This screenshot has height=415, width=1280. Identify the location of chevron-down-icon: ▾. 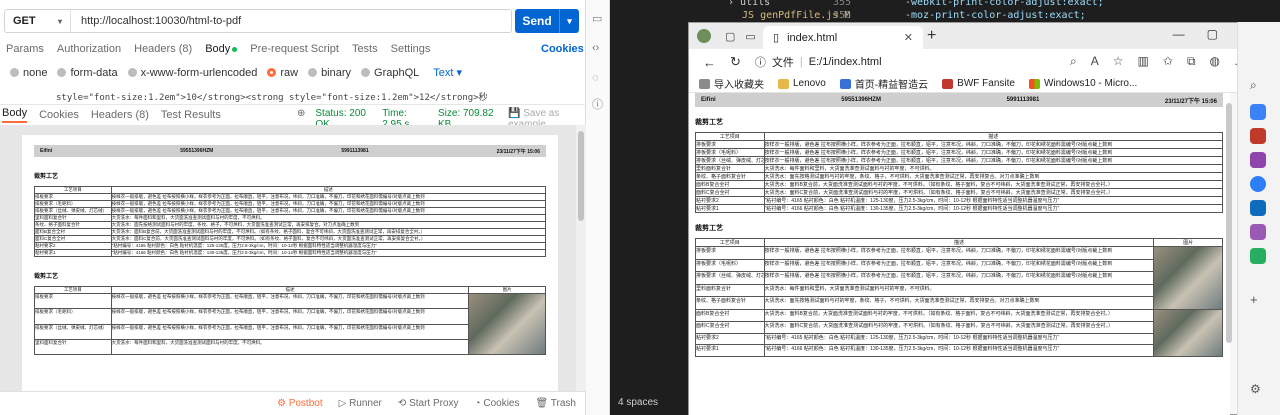
(569, 21).